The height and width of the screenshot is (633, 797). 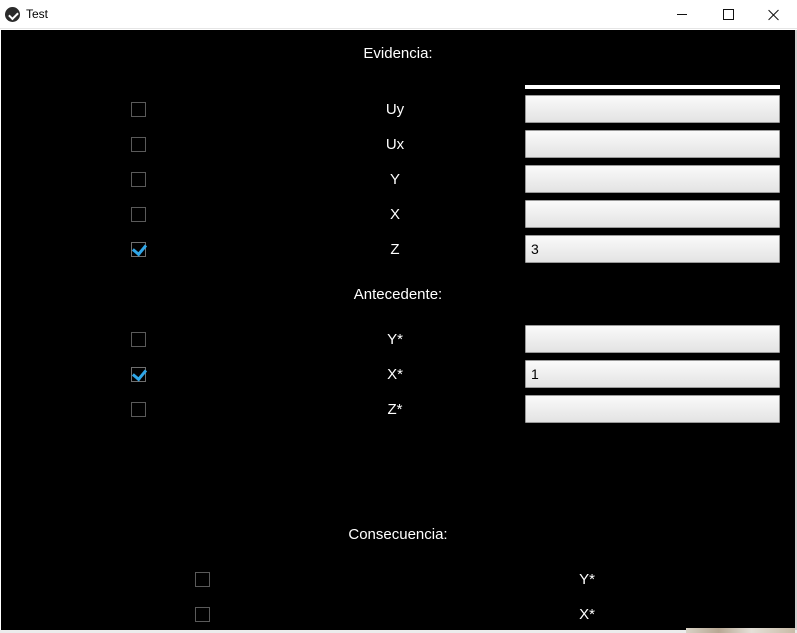 What do you see at coordinates (395, 109) in the screenshot?
I see `row-label-uy: Uy` at bounding box center [395, 109].